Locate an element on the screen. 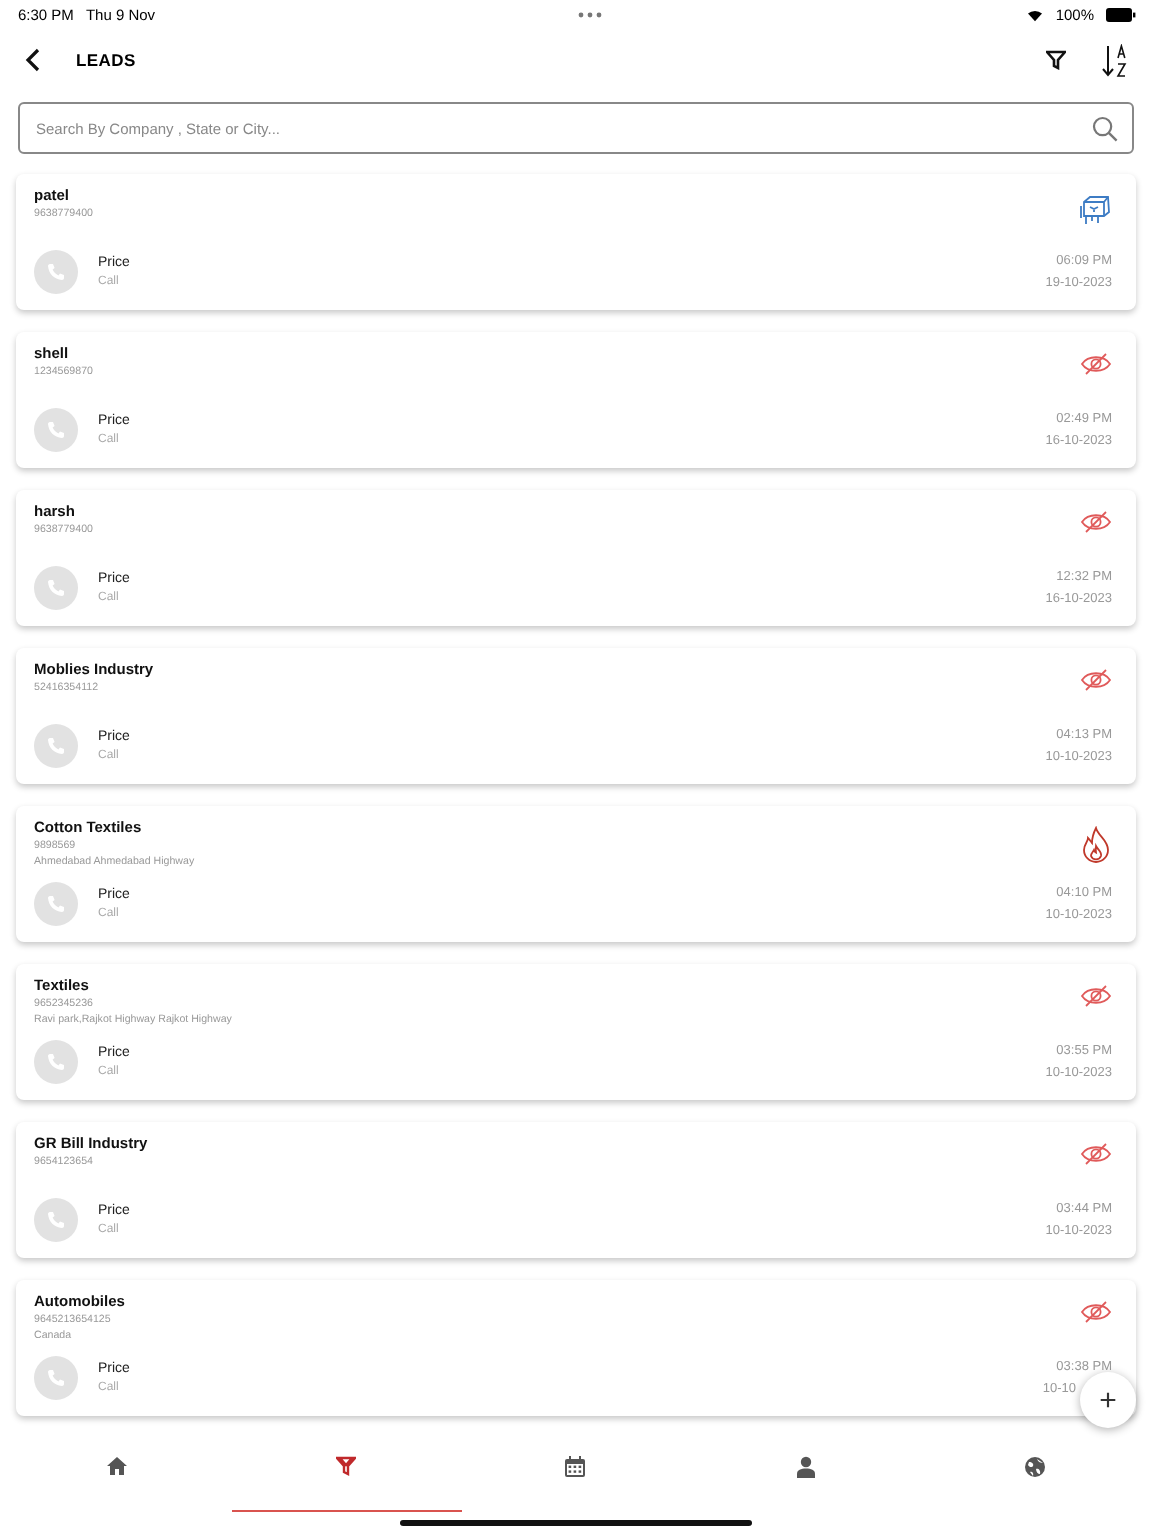 The image size is (1152, 1536). home-icon is located at coordinates (116, 1466).